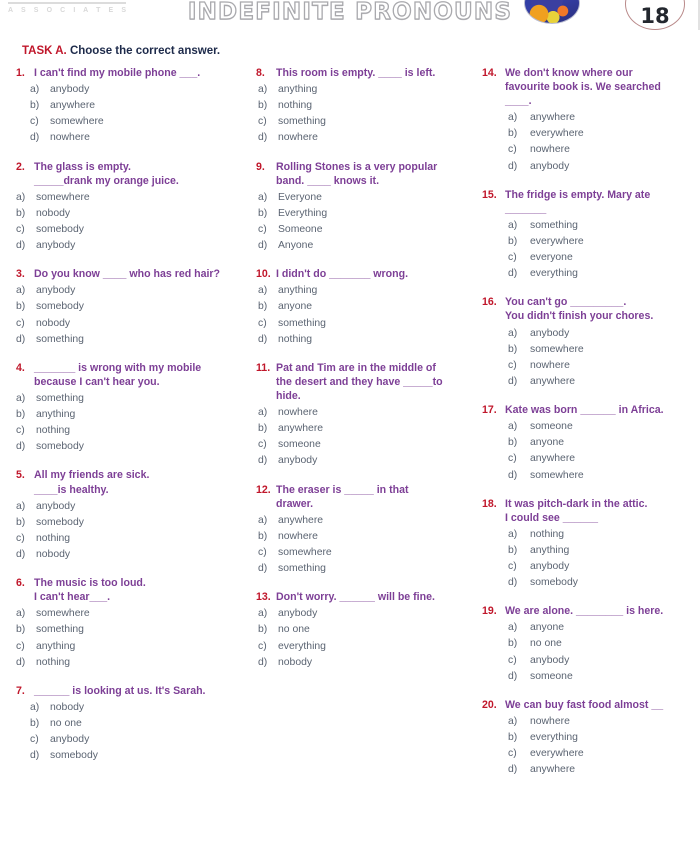 This screenshot has height=858, width=700. What do you see at coordinates (367, 647) in the screenshot?
I see `option-row: c) everything` at bounding box center [367, 647].